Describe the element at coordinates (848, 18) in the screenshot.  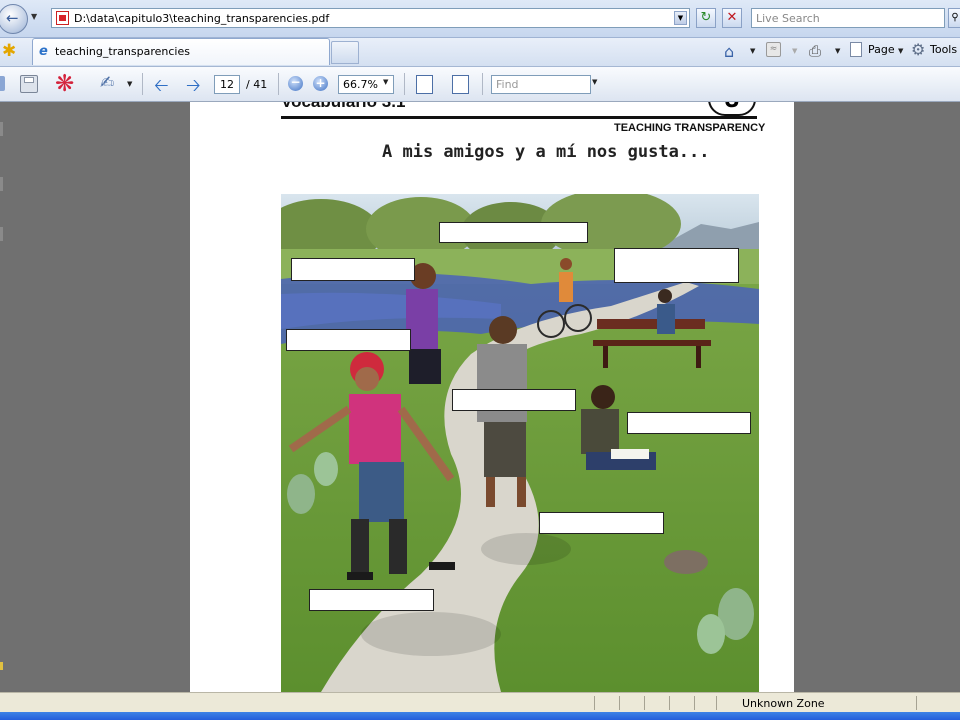
I see `search-input: Live Search` at that location.